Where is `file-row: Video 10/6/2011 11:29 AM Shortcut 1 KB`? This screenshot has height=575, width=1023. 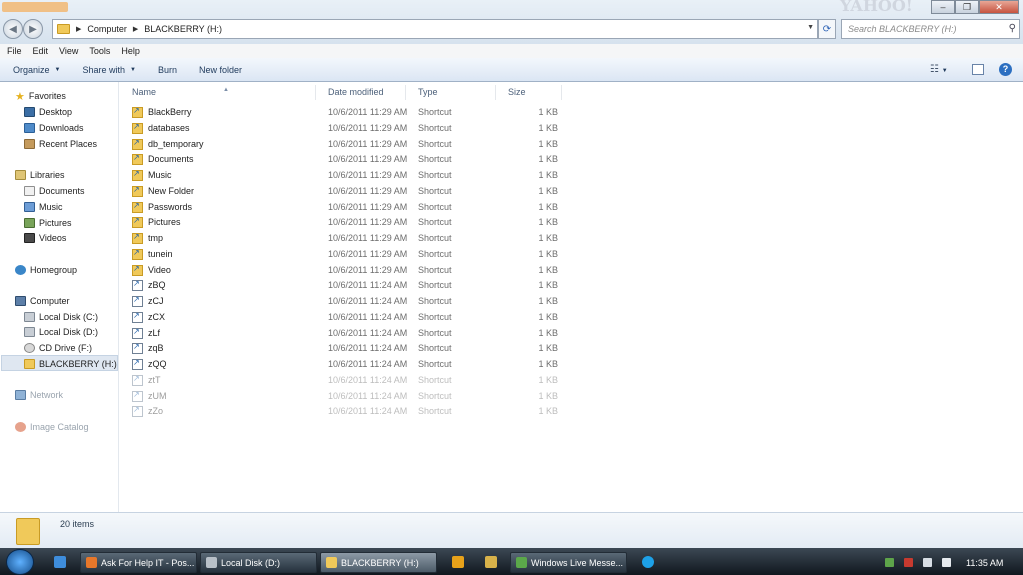
file-row: Video 10/6/2011 11:29 AM Shortcut 1 KB is located at coordinates (352, 270).